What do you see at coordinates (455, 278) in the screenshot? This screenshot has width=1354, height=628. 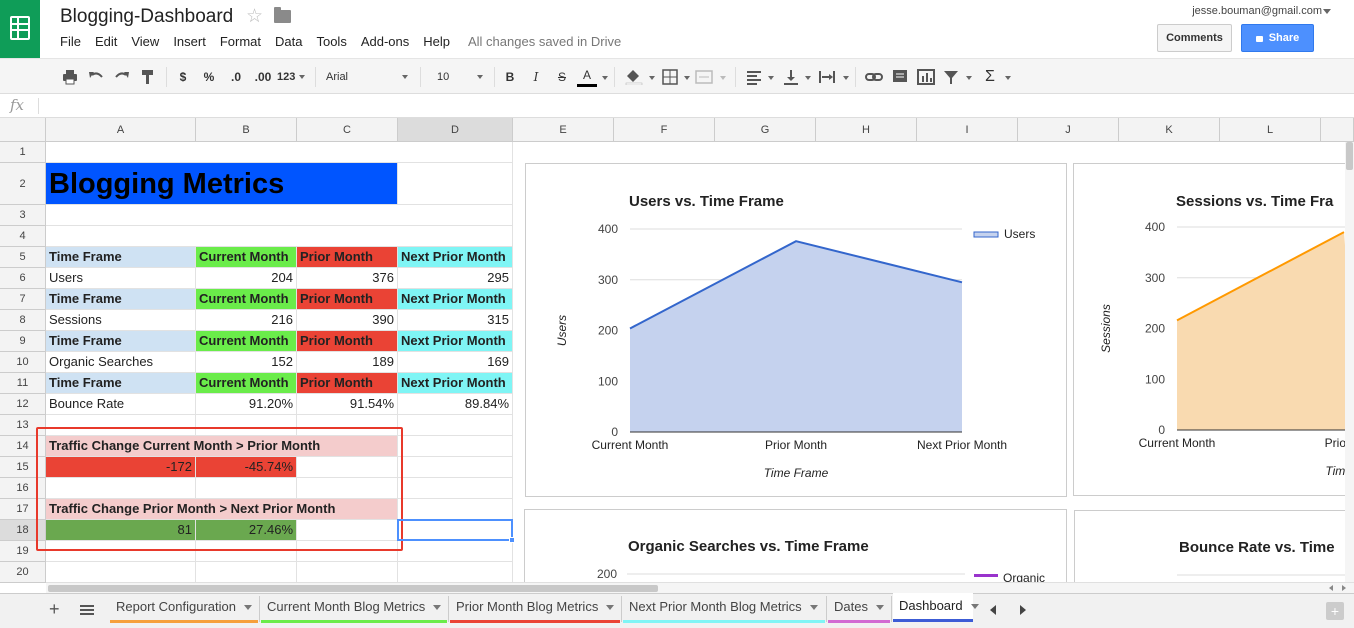 I see `users-nextprior-cell: 295` at bounding box center [455, 278].